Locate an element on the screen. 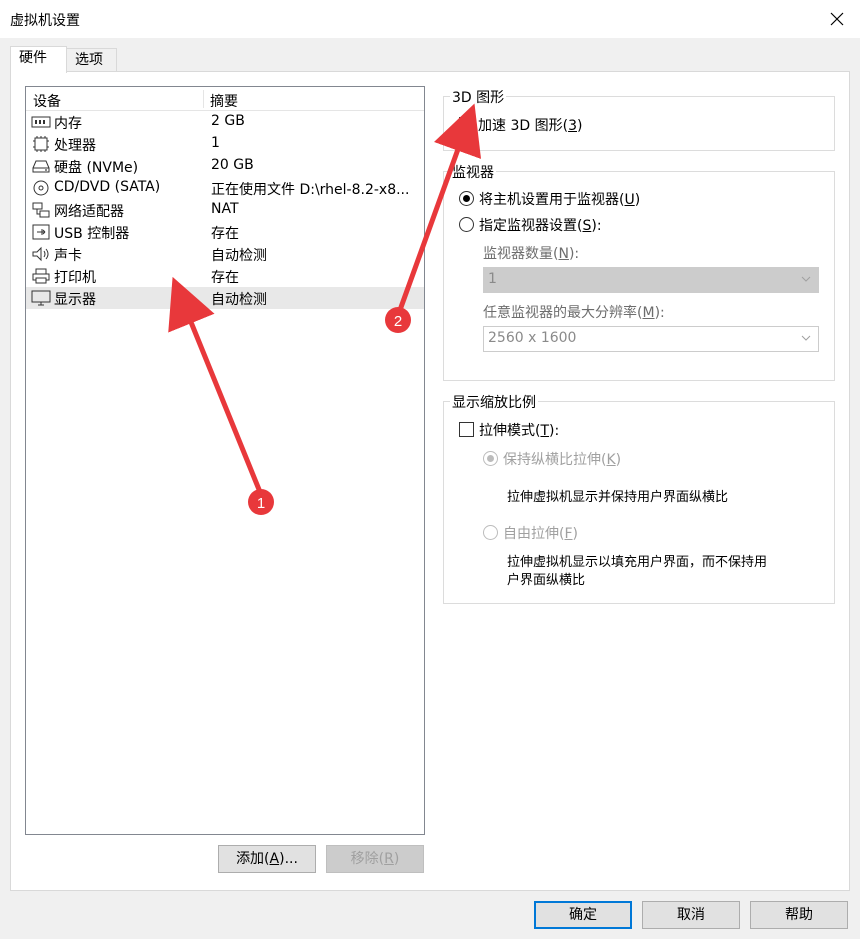 The image size is (860, 939). window-title: 虚拟机设置 is located at coordinates (45, 21).